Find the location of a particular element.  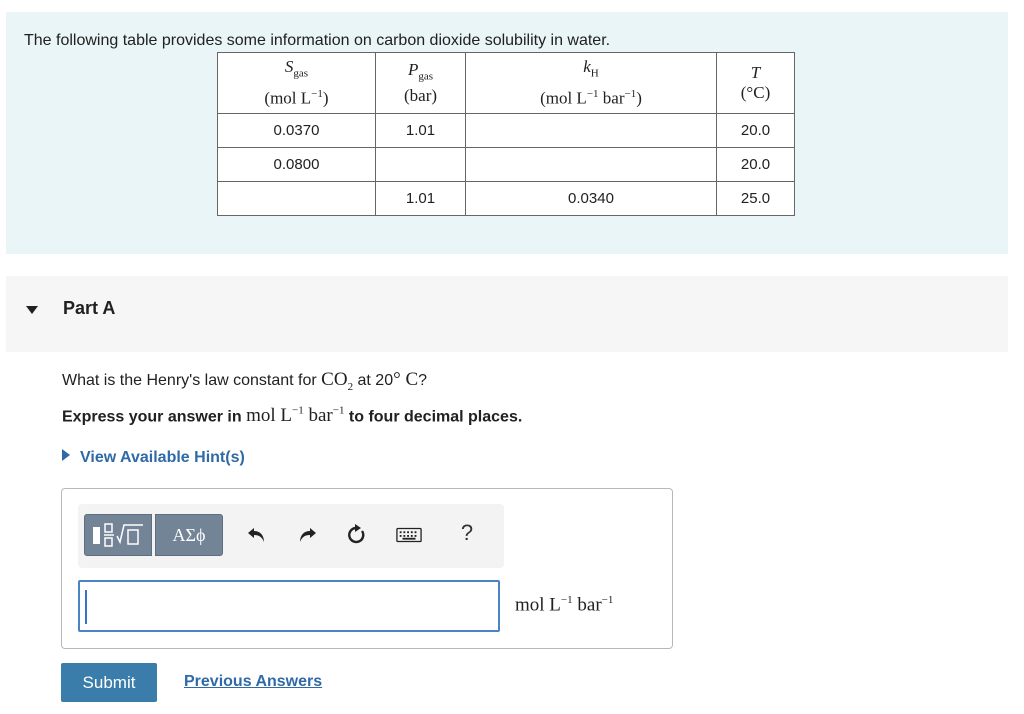

answer-input is located at coordinates (289, 606).